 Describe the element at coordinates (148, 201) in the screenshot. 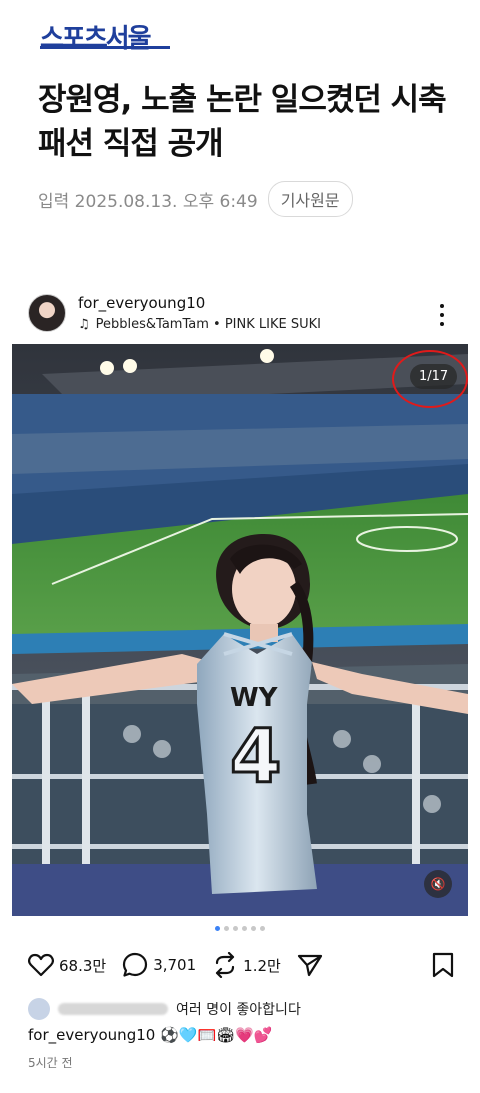

I see `article-date: 입력 2025.08.13. 오후 6:49` at that location.